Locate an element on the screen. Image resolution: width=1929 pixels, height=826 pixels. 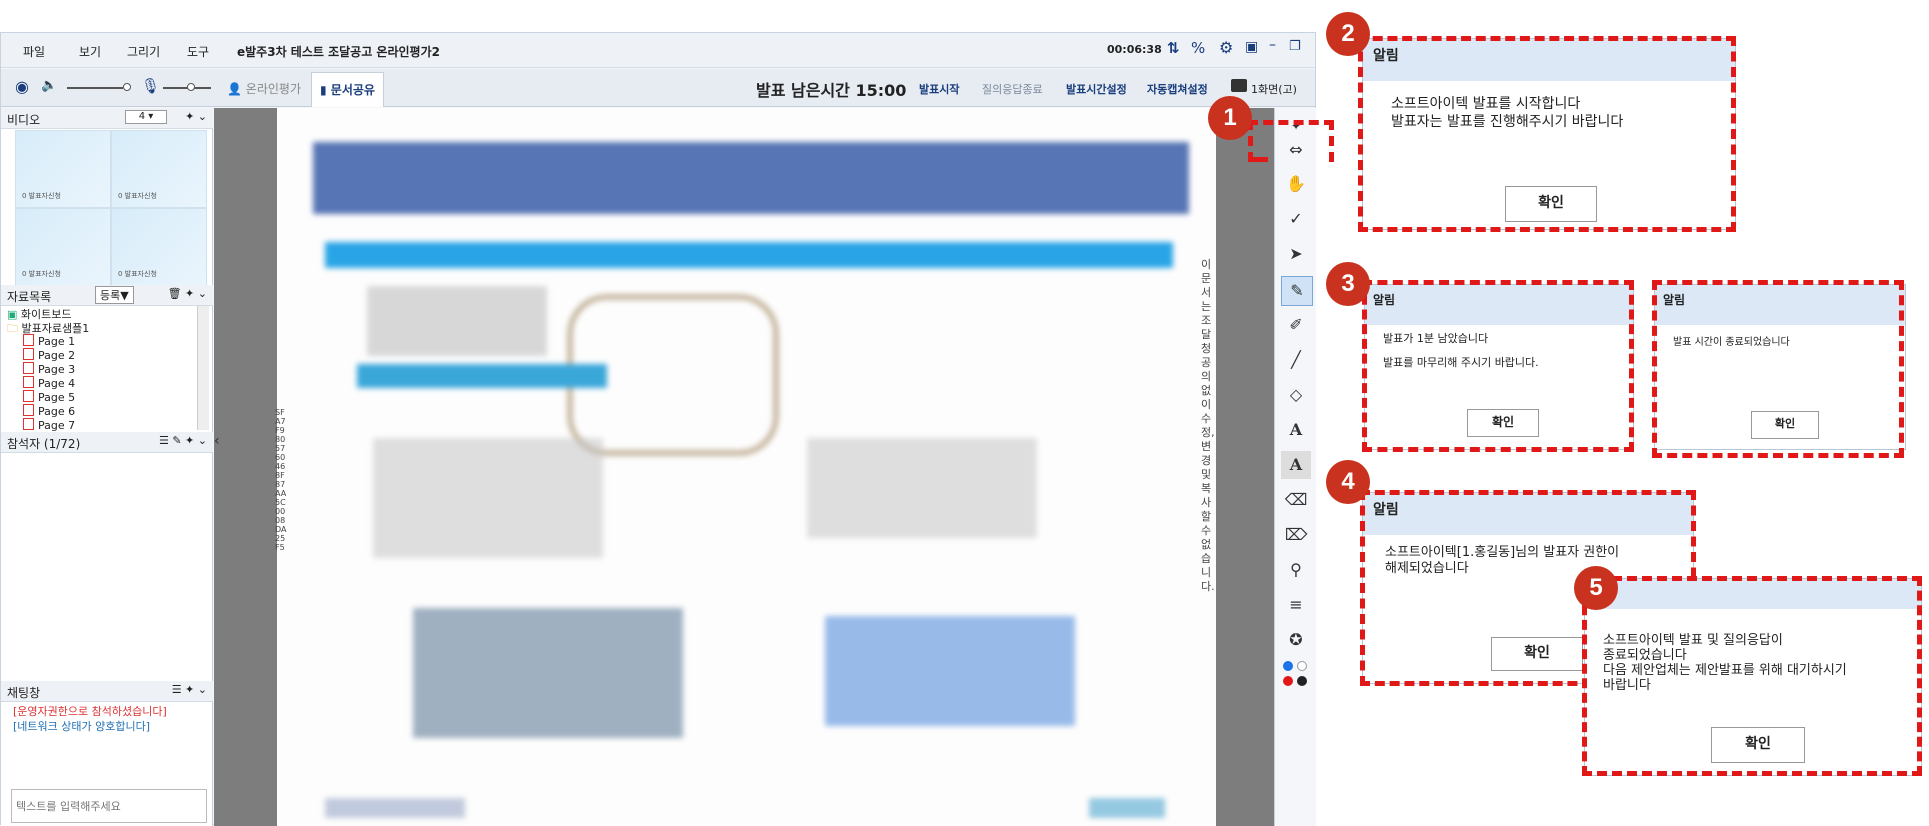
eraser-icon: ⌫ is located at coordinates (1296, 500).